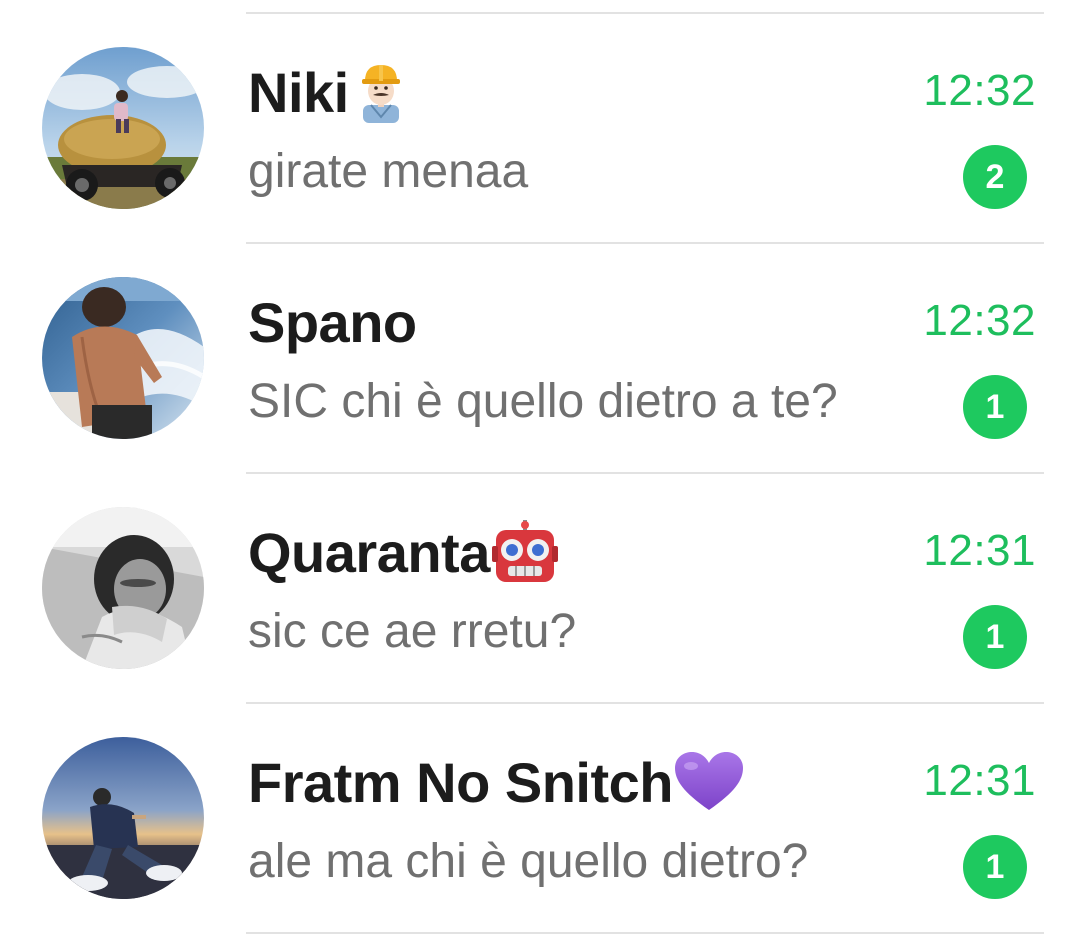  What do you see at coordinates (543, 401) in the screenshot?
I see `last-message-preview: SIC chi è quello dietro a te?` at bounding box center [543, 401].